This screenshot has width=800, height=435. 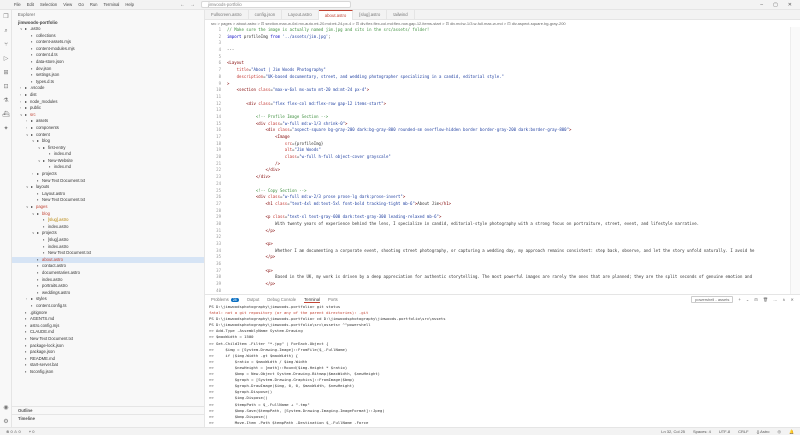 What do you see at coordinates (370, 15) in the screenshot?
I see `tab--slug-astro: [slug].astro` at bounding box center [370, 15].